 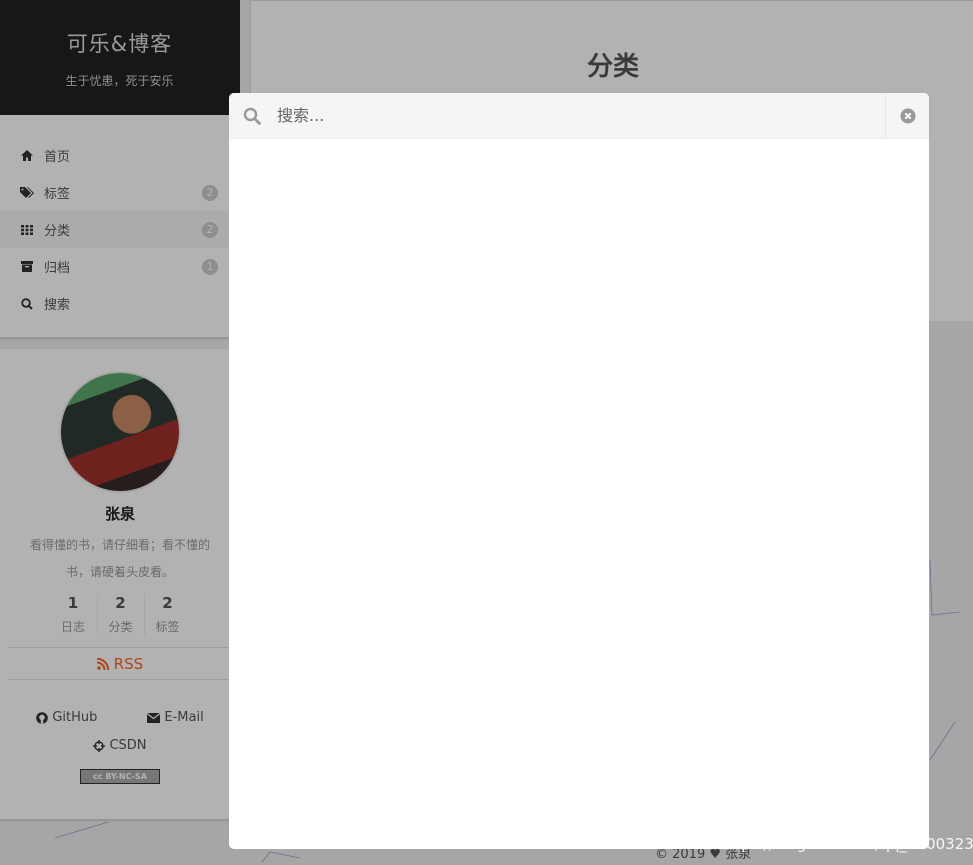 I want to click on close-icon, so click(x=907, y=115).